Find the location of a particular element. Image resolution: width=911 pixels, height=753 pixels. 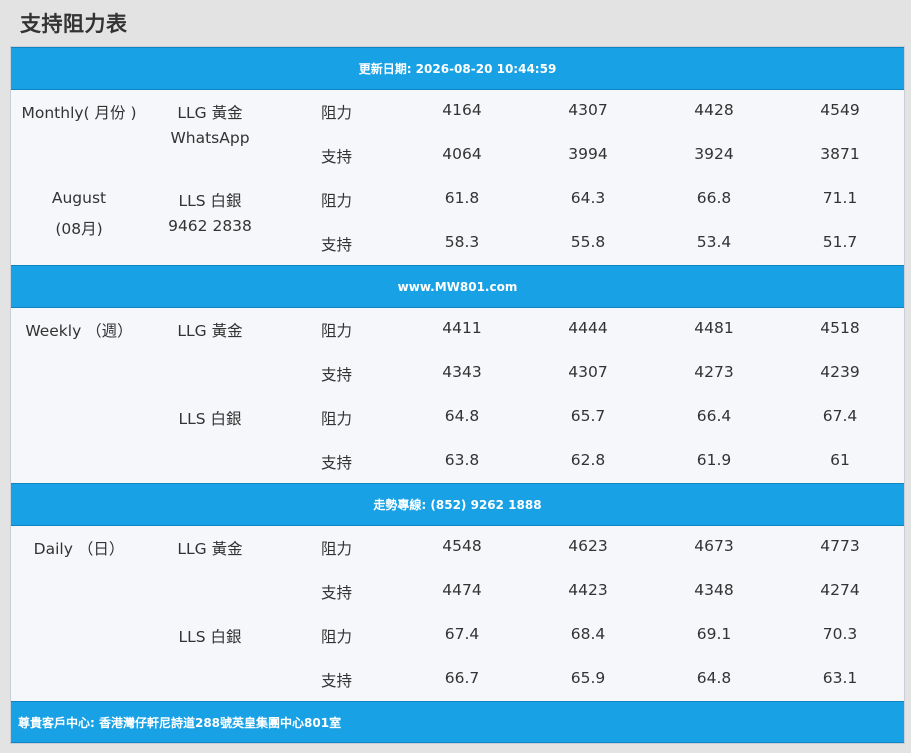

value-cell: 58.3 is located at coordinates (462, 242).